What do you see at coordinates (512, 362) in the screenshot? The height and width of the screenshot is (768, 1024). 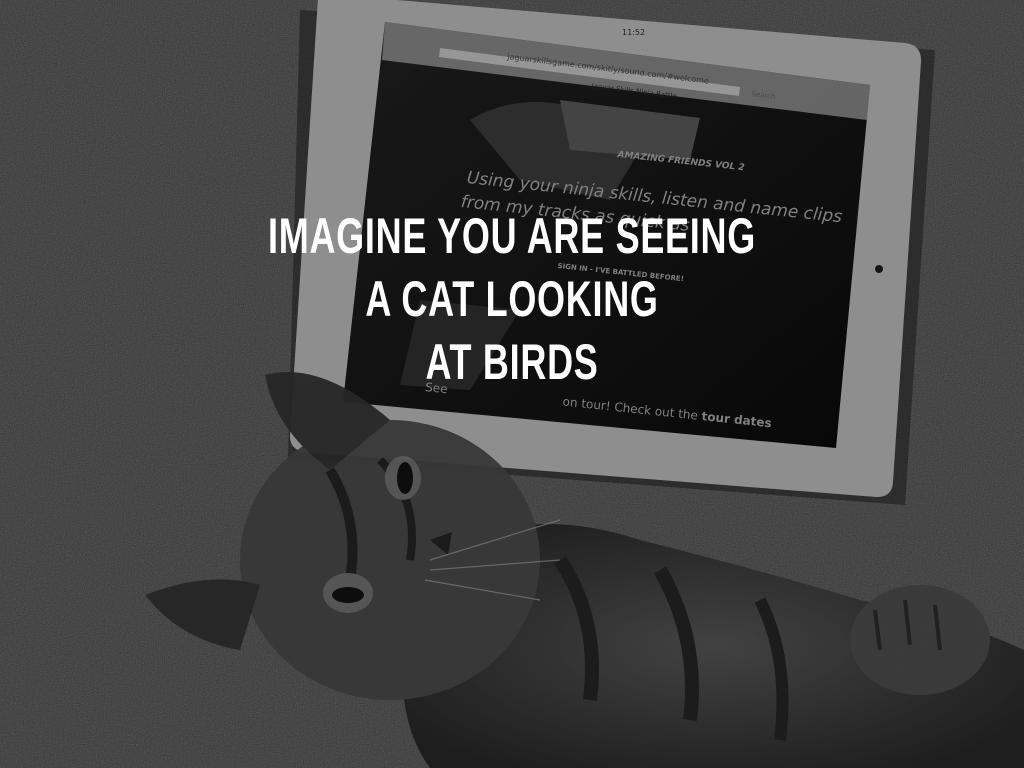 I see `caption-line-3: AT BIRDS` at bounding box center [512, 362].